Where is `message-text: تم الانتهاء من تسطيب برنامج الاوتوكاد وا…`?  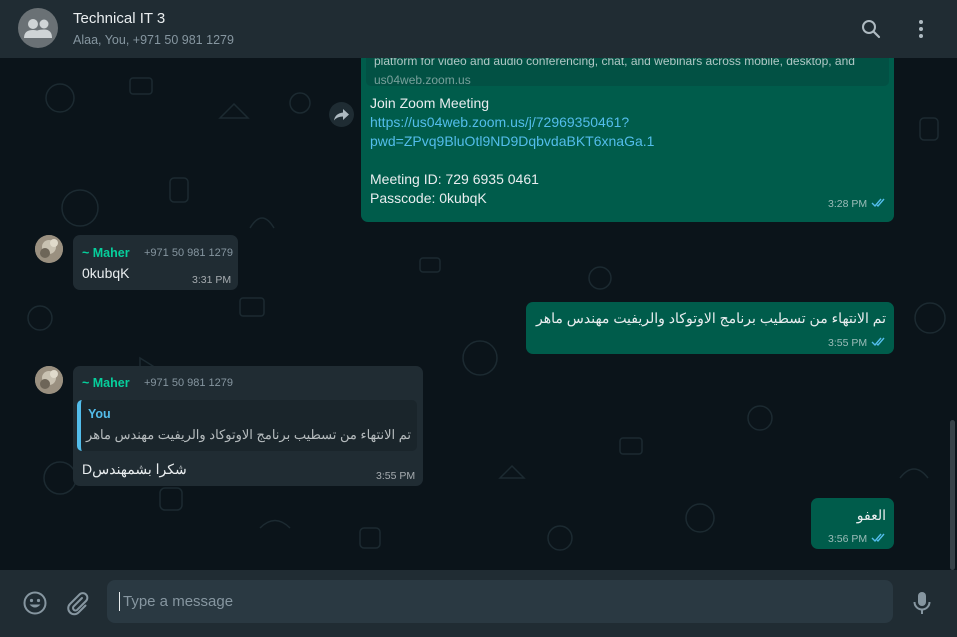 message-text: تم الانتهاء من تسطيب برنامج الاوتوكاد وا… is located at coordinates (711, 318).